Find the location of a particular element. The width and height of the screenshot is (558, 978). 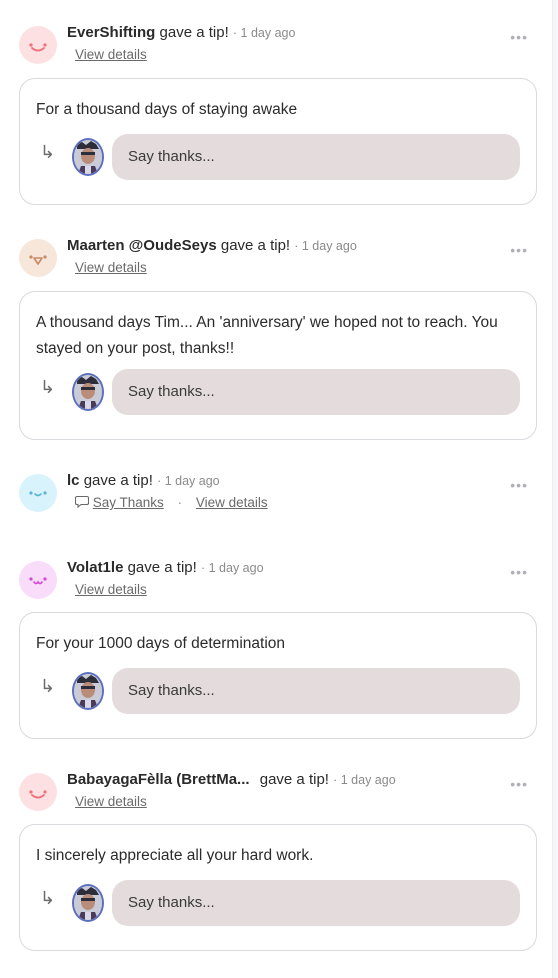

avatar-maarten is located at coordinates (38, 258).